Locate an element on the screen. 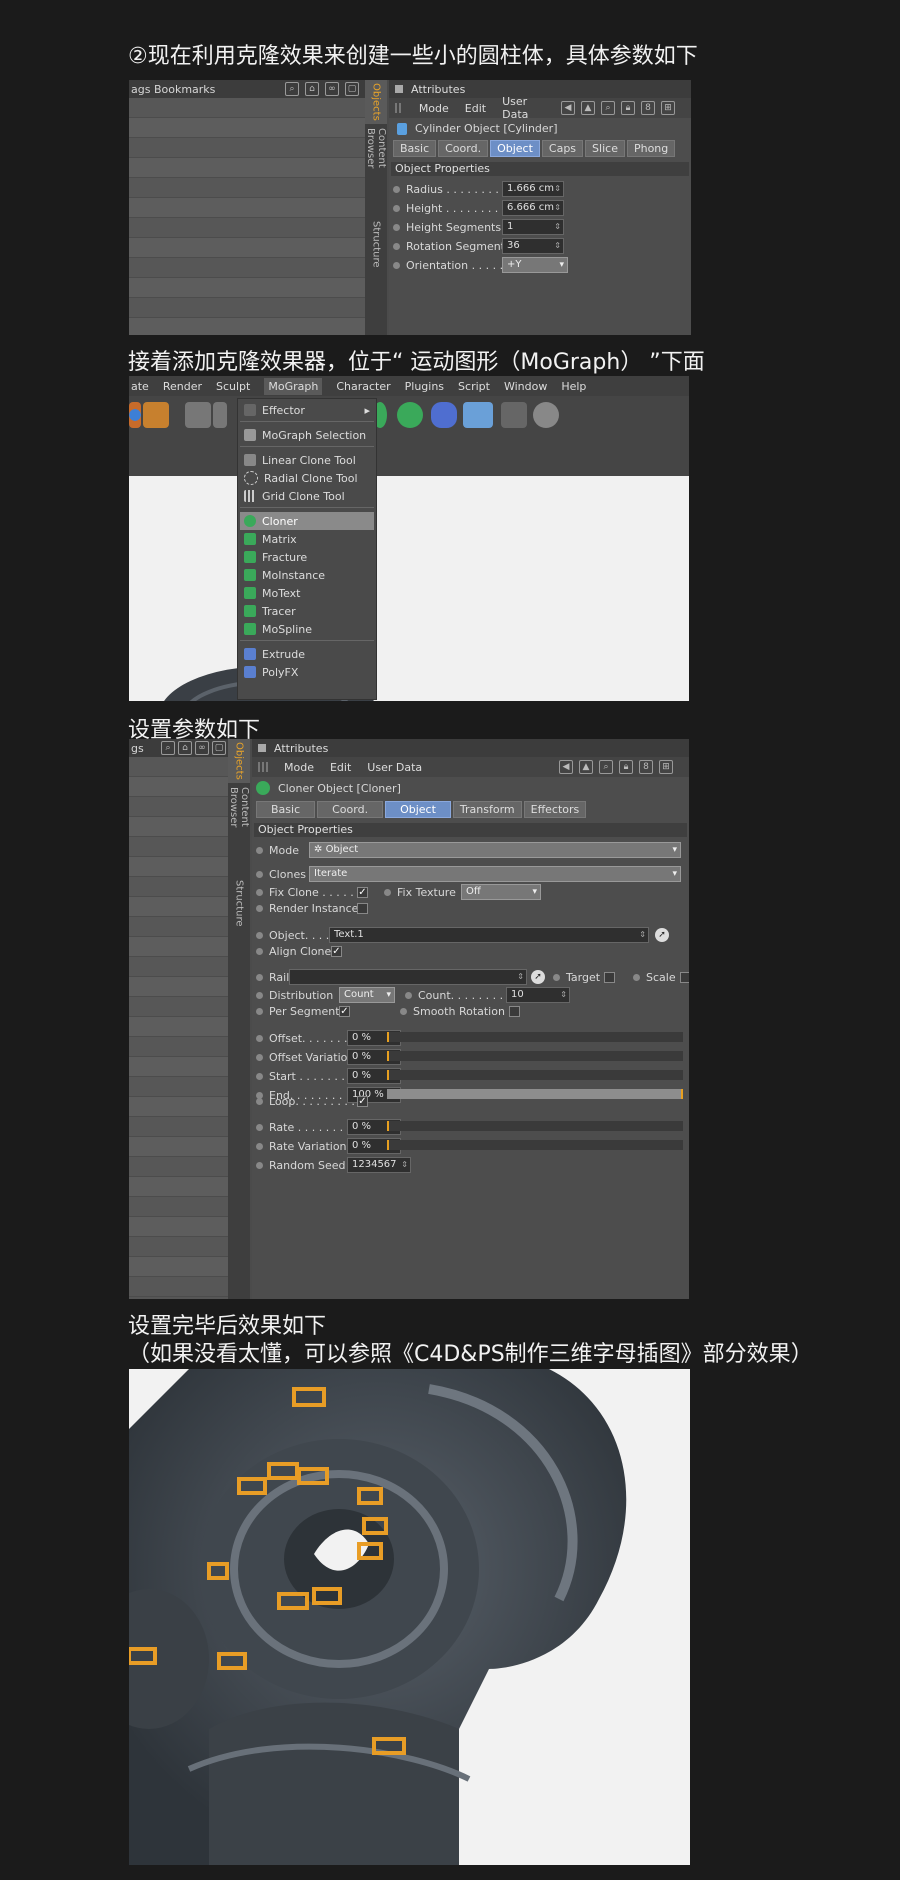 The image size is (900, 1880). rotation-segments-field: 36 is located at coordinates (533, 246).